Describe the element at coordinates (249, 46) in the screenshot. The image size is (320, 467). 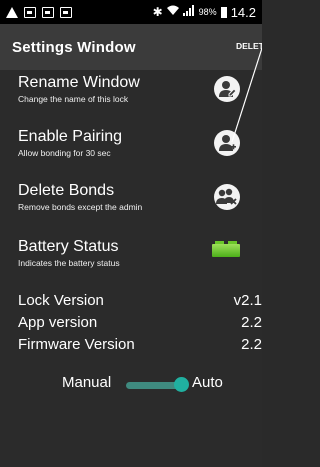
I see `delete-button: DELETE` at that location.